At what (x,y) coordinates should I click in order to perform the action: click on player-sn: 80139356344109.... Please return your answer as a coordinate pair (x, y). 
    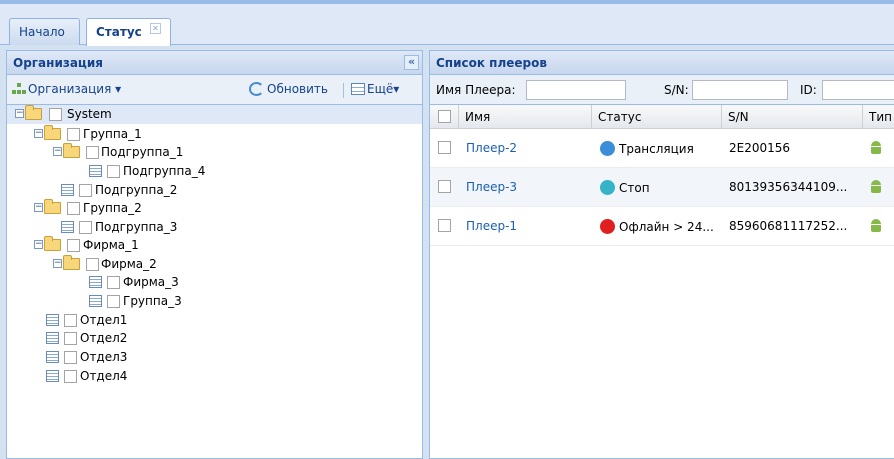
    Looking at the image, I should click on (788, 187).